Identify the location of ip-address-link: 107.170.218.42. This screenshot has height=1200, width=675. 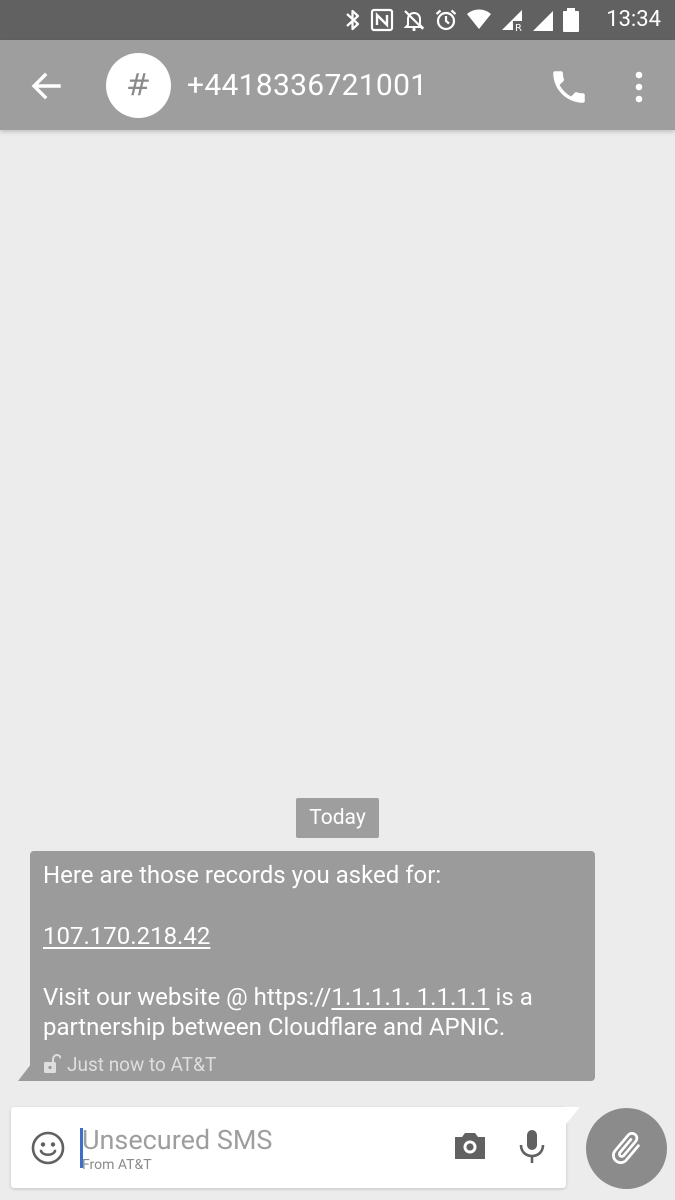
(126, 936).